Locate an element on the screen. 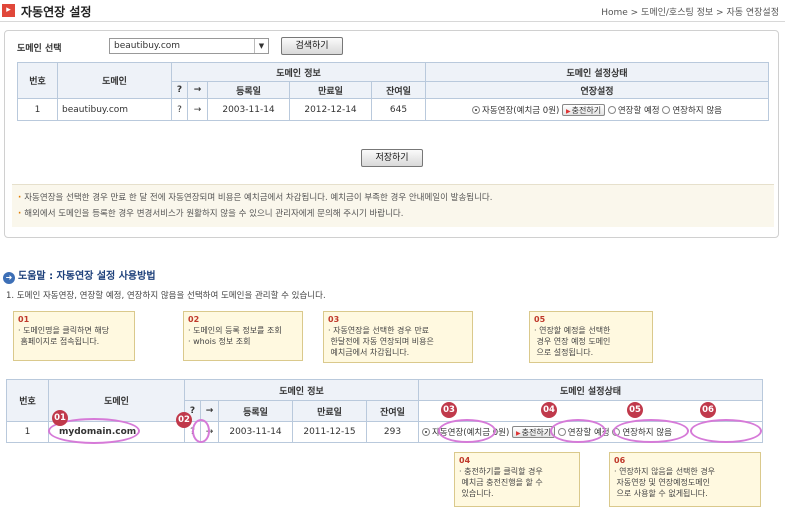 This screenshot has height=513, width=785. ex-row-no: 1 is located at coordinates (27, 432).